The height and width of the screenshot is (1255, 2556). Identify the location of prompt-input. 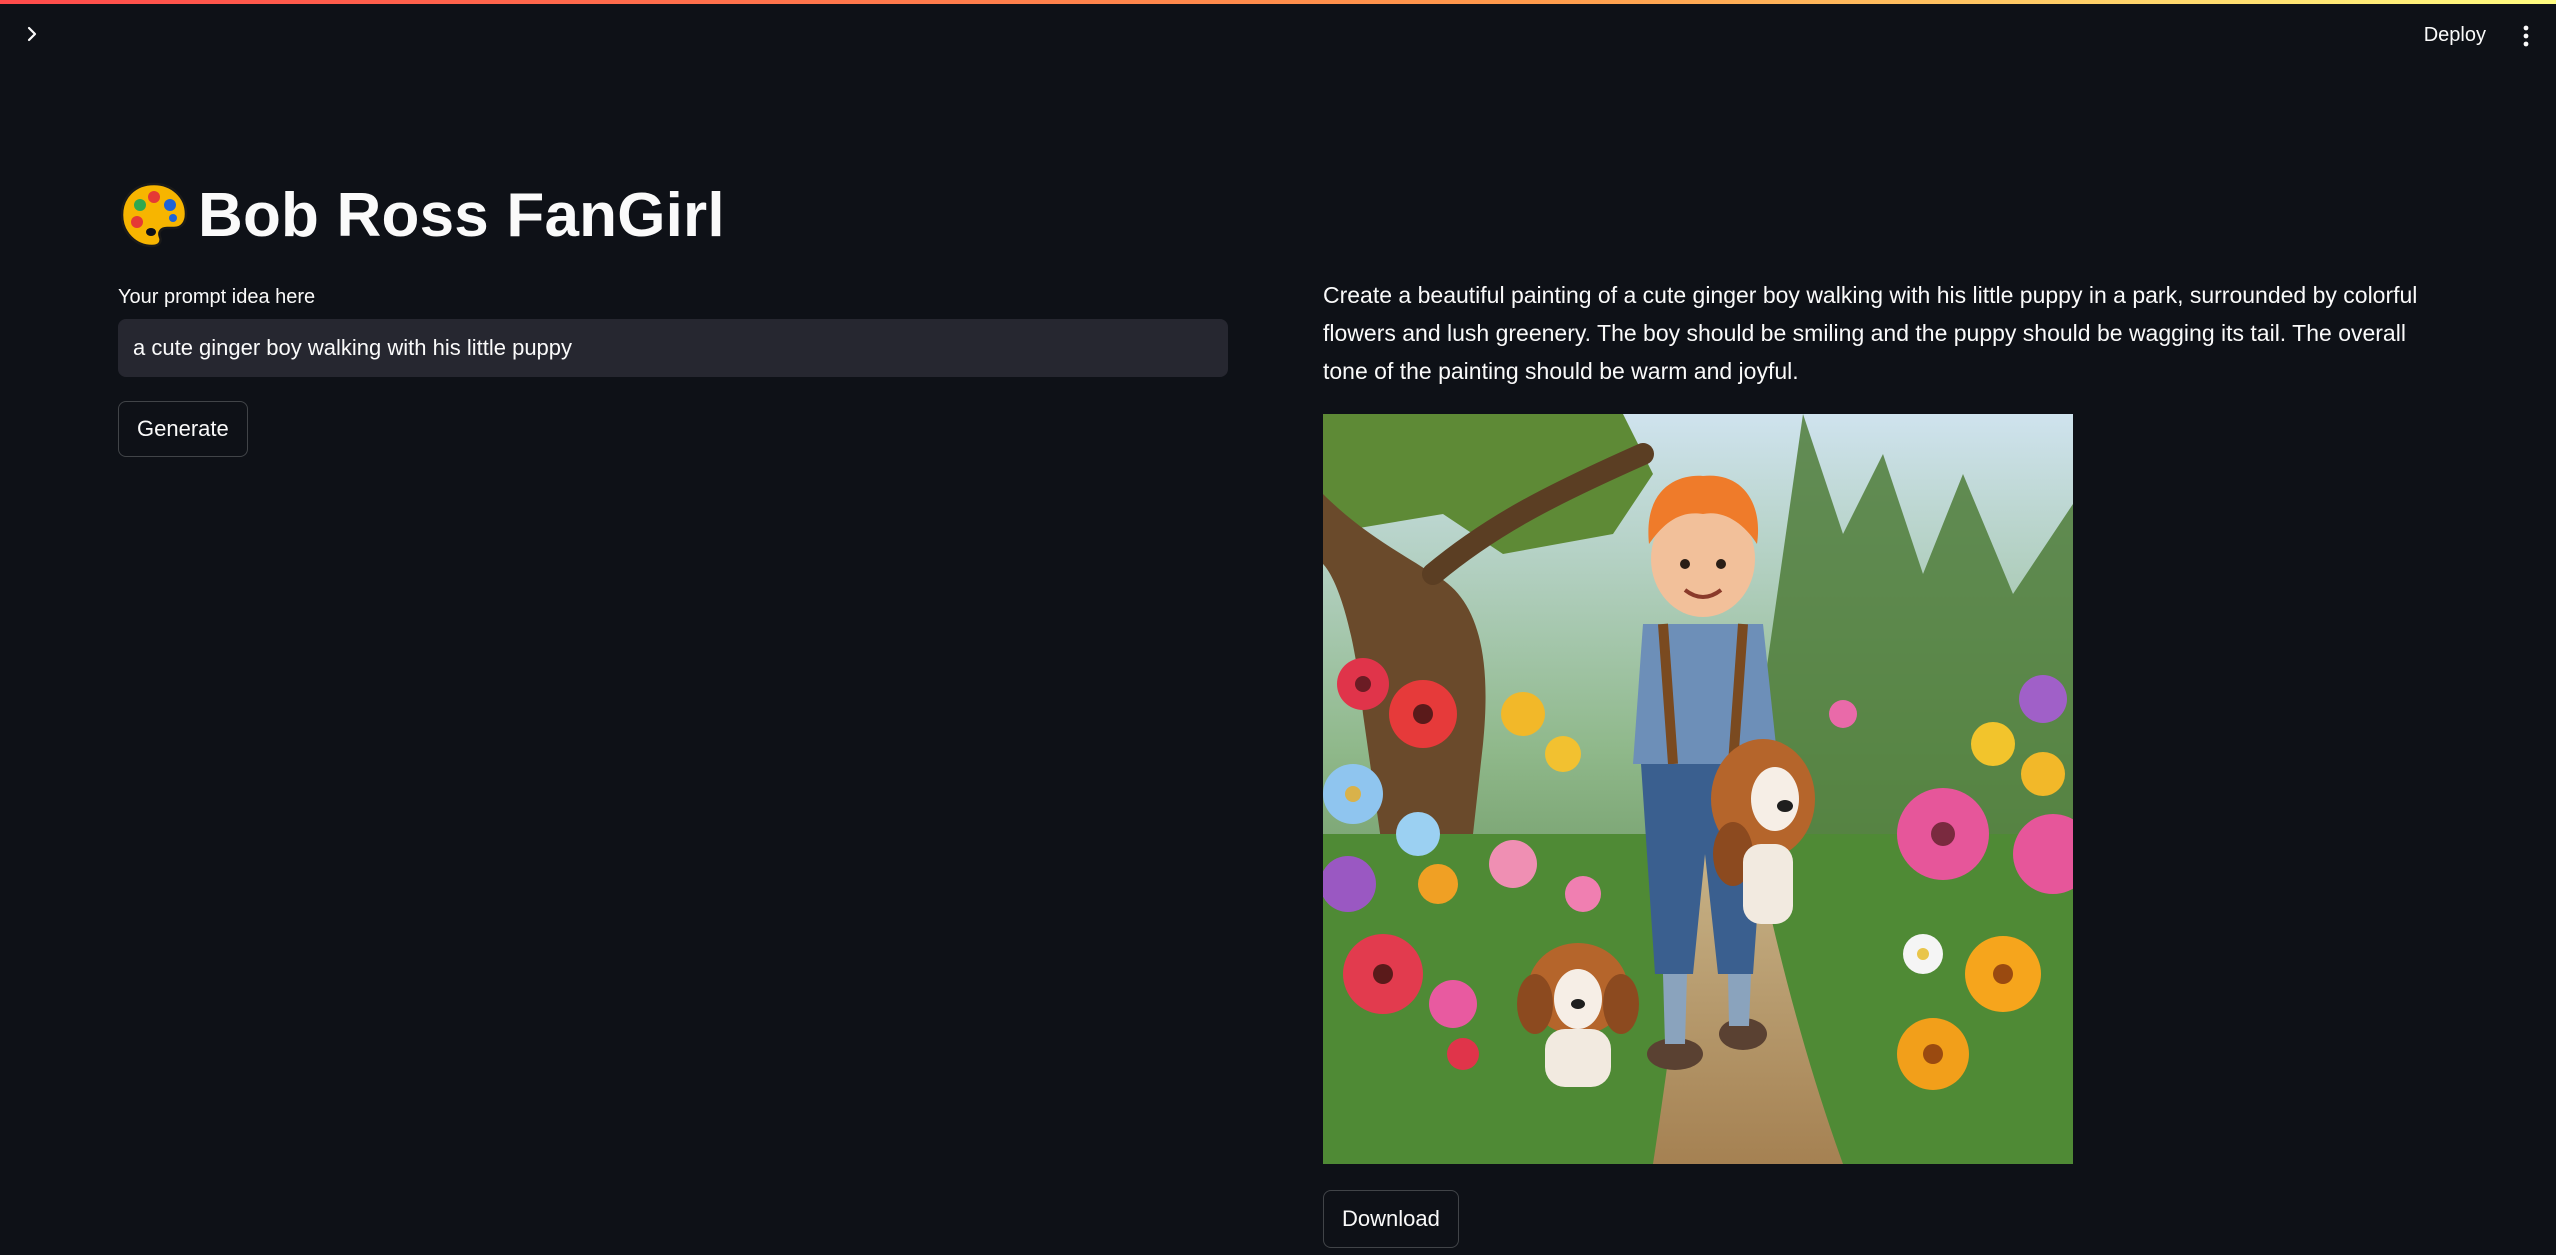
(673, 348).